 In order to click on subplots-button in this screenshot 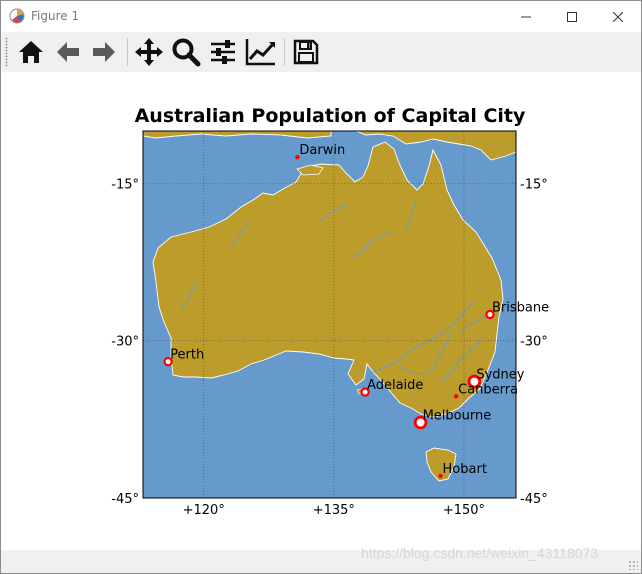, I will do `click(223, 52)`.